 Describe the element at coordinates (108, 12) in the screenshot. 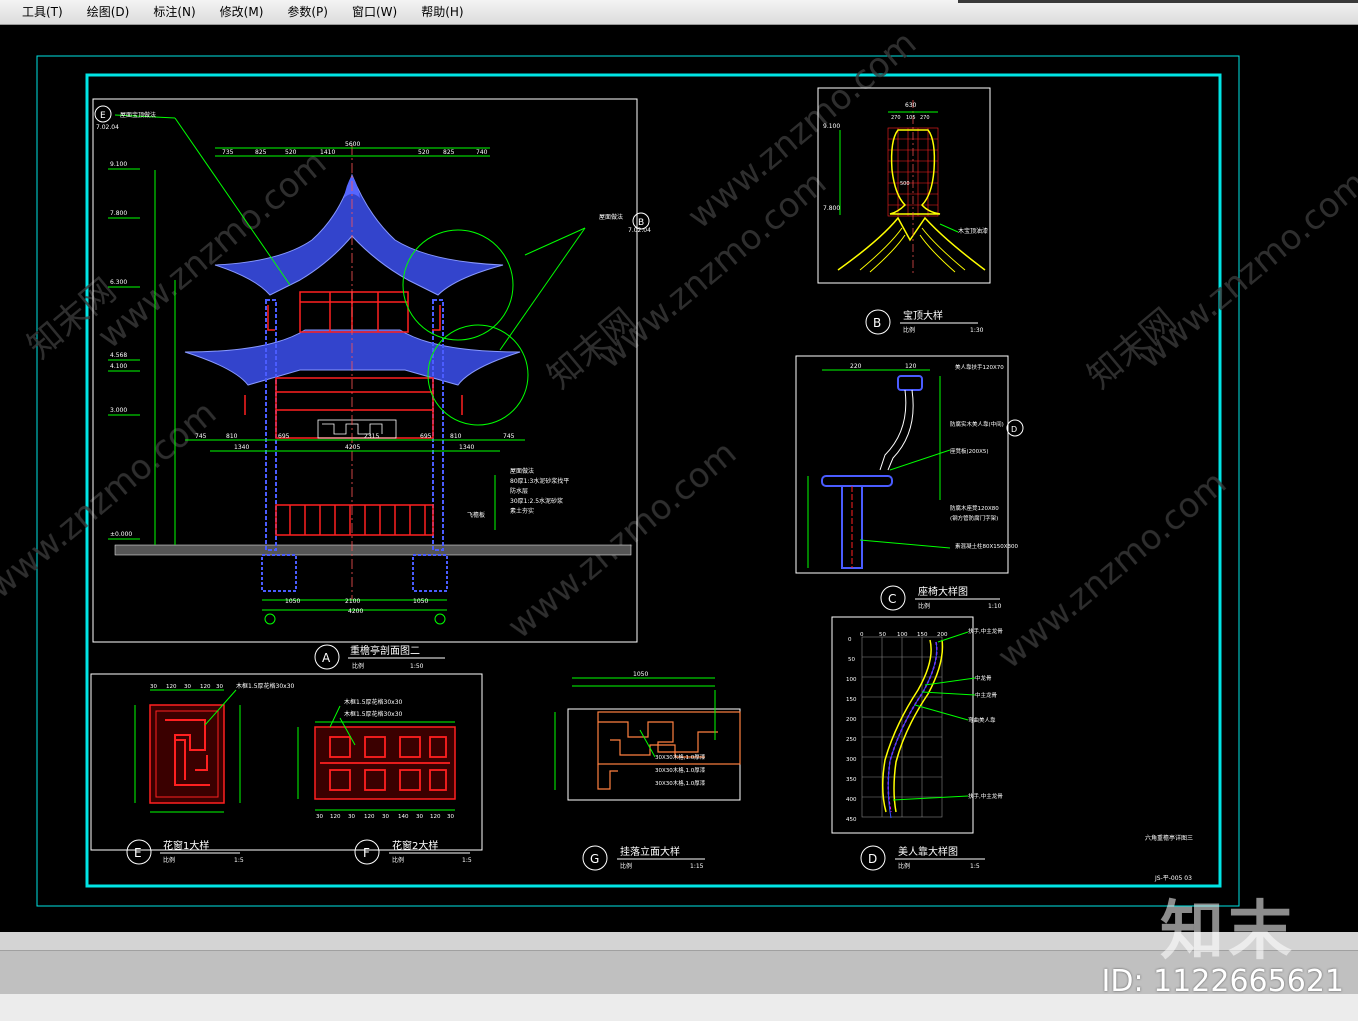

I see `menu-draw: 绘图(D)` at that location.